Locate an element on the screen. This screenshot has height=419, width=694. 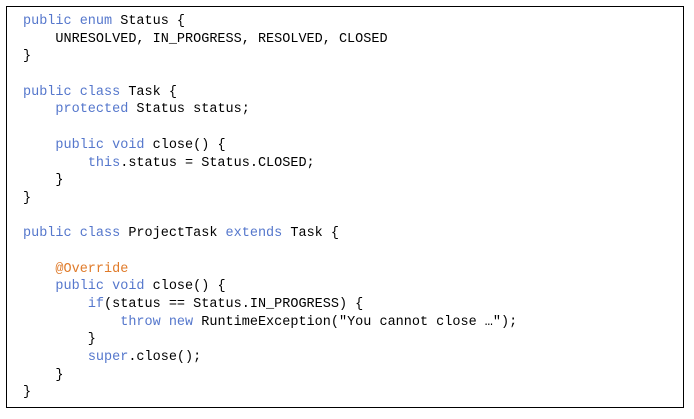
code-line: if(status == Status.IN_PROGRESS) { is located at coordinates (270, 305).